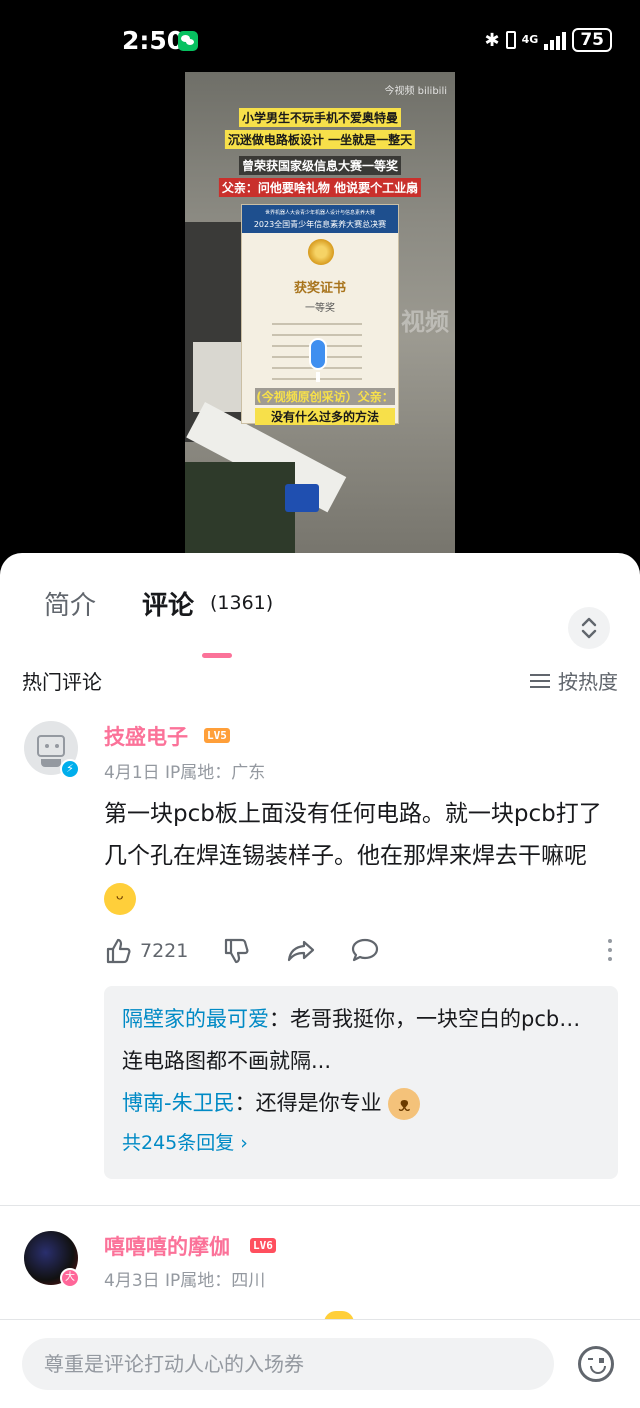  Describe the element at coordinates (242, 603) in the screenshot. I see `comment-count: (1361)` at that location.